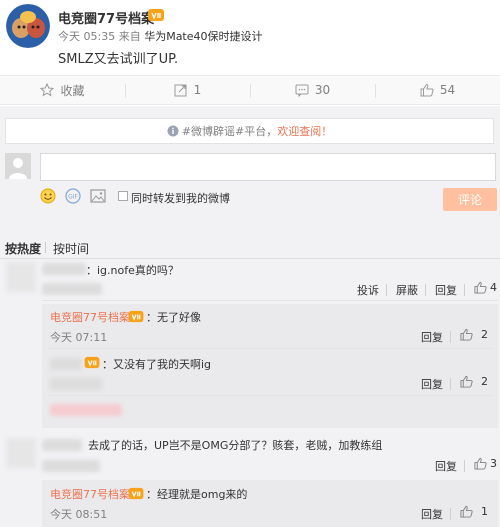 The width and height of the screenshot is (500, 527). What do you see at coordinates (79, 337) in the screenshot?
I see `reply-time: 今天 07:11` at bounding box center [79, 337].